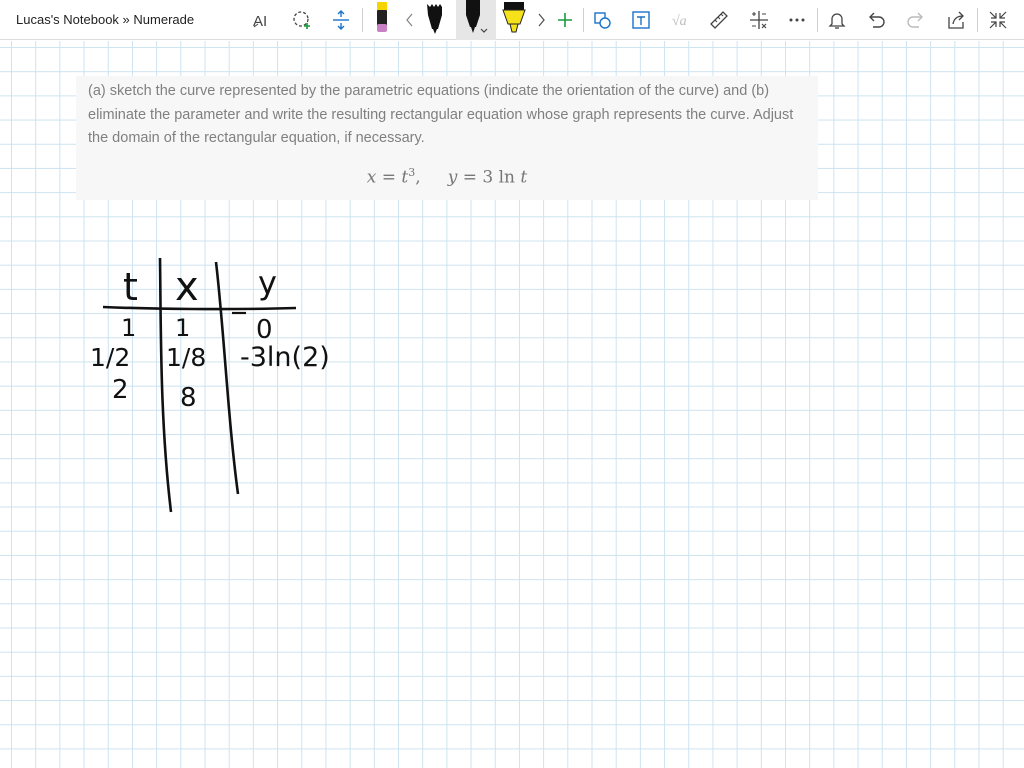  I want to click on cell-x-1: 1, so click(182, 328).